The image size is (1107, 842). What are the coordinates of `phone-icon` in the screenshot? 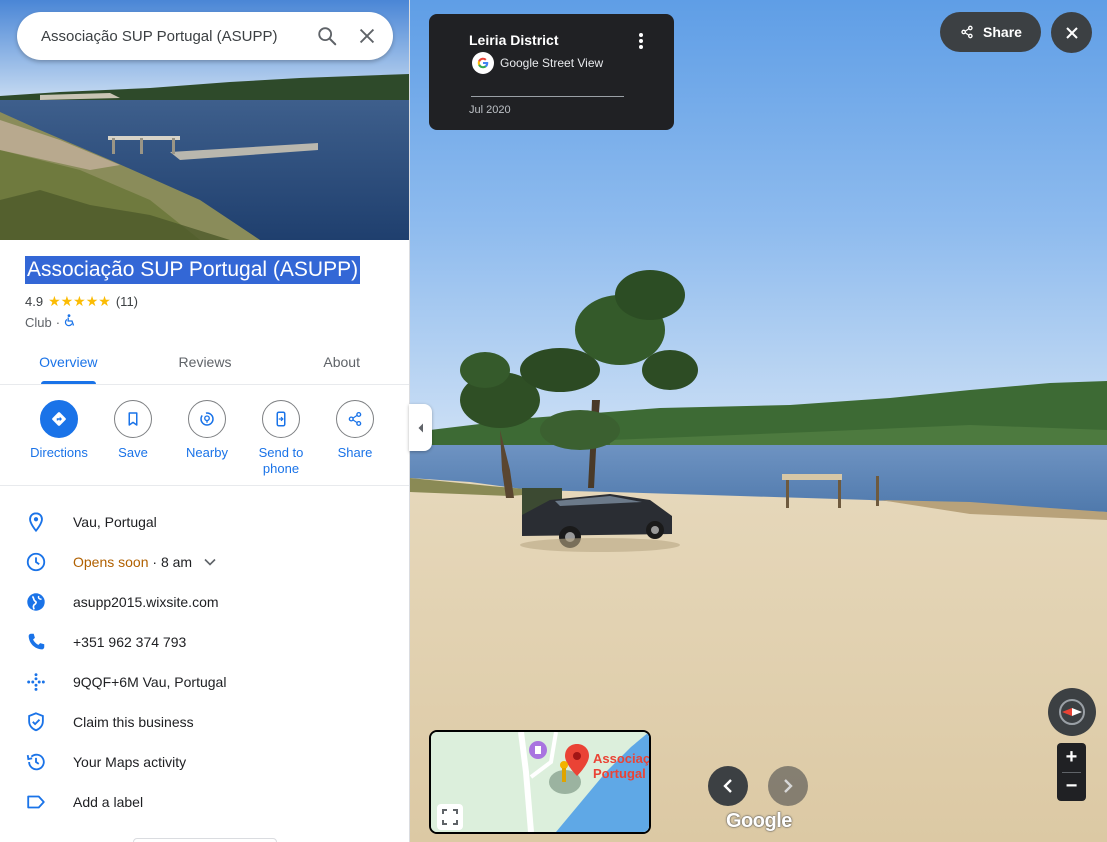 It's located at (36, 642).